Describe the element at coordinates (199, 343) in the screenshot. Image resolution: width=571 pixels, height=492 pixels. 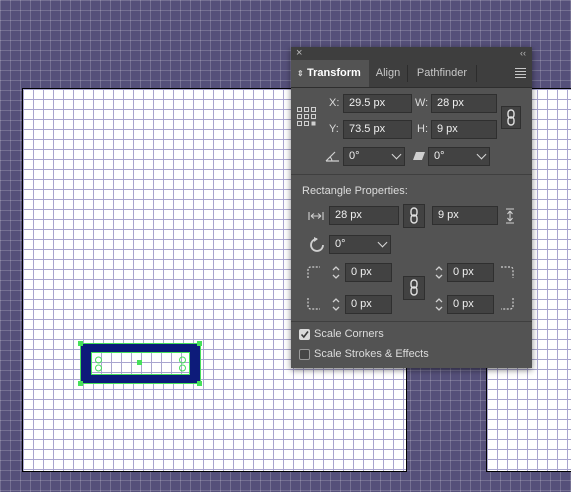
I see `selection-handle-top-right` at that location.